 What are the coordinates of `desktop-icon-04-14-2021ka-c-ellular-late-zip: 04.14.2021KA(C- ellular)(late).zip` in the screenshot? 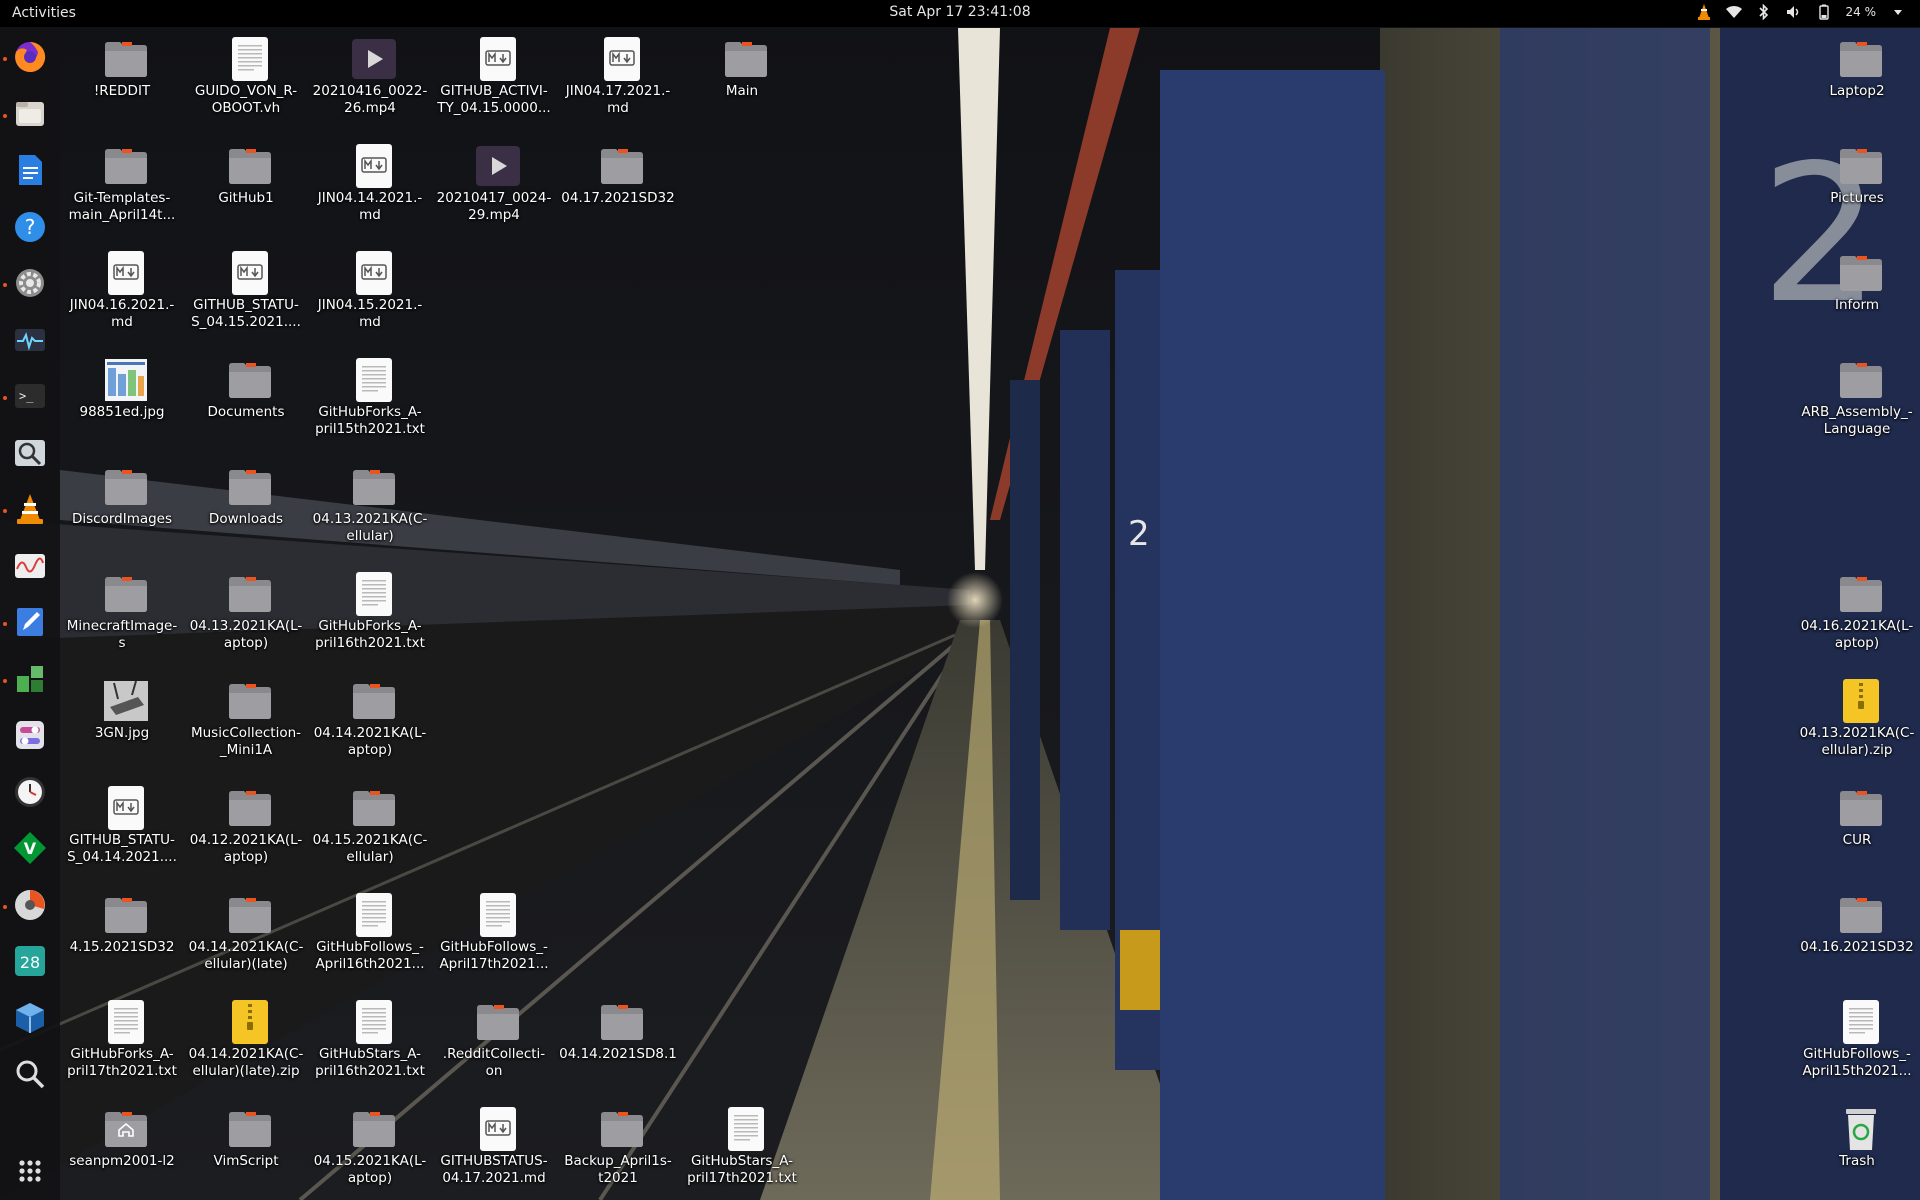 It's located at (246, 1040).